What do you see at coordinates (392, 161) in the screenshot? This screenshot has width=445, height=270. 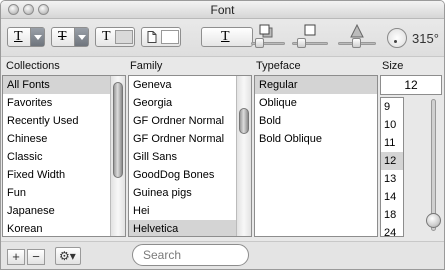 I see `list-item: 12` at bounding box center [392, 161].